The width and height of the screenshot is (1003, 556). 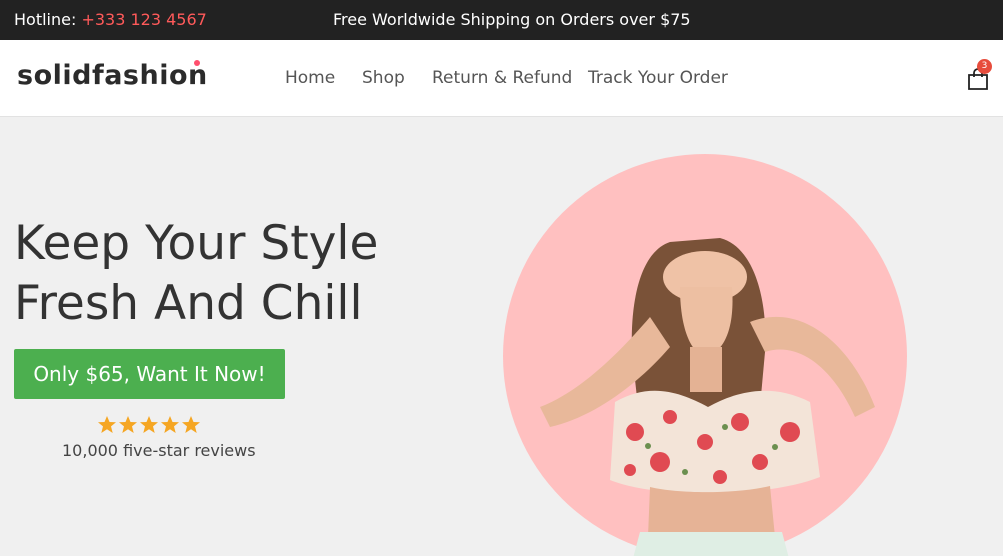 I want to click on reviews-count: 10,000 five-star reviews, so click(x=159, y=450).